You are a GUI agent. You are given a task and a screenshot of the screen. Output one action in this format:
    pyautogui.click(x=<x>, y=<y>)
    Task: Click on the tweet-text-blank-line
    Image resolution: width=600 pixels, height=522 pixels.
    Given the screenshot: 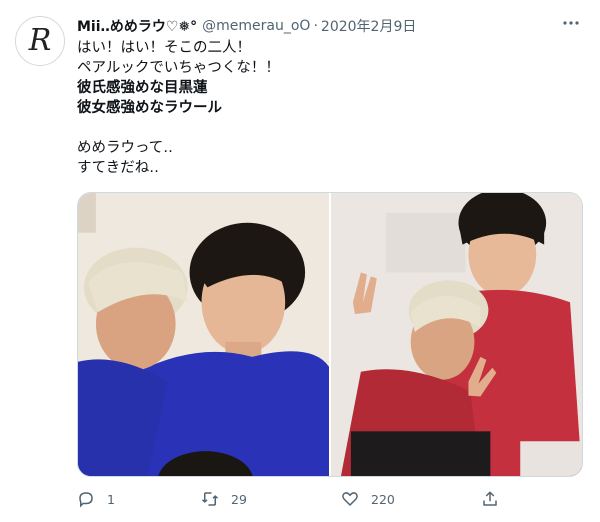 What is the action you would take?
    pyautogui.click(x=327, y=128)
    